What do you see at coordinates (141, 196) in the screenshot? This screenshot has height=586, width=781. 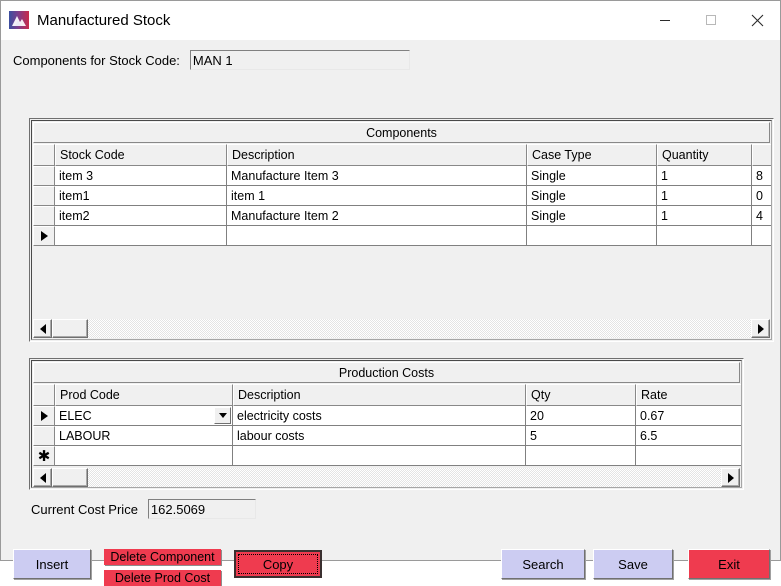 I see `cell-stock-code: item1` at bounding box center [141, 196].